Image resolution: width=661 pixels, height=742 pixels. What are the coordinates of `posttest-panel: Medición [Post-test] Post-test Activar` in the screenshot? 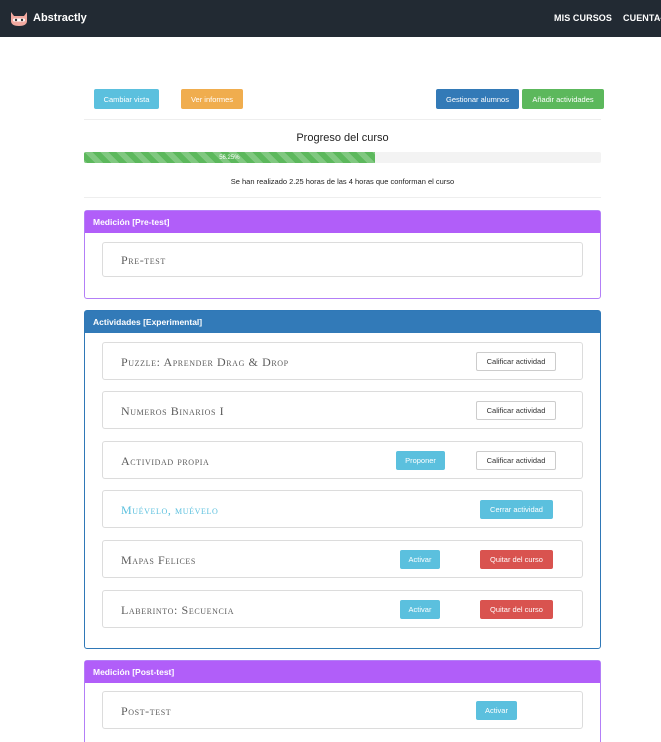 It's located at (342, 701).